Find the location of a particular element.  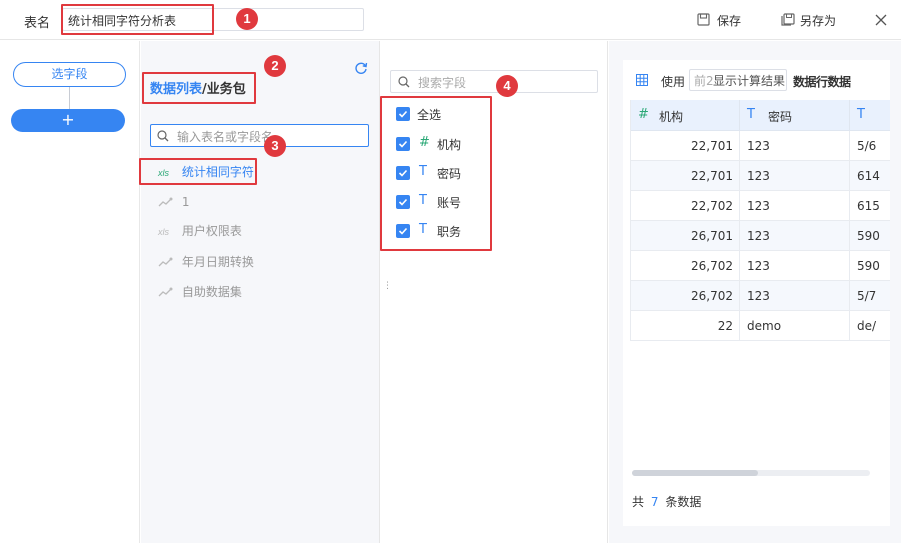

search-icon is located at coordinates (163, 136).